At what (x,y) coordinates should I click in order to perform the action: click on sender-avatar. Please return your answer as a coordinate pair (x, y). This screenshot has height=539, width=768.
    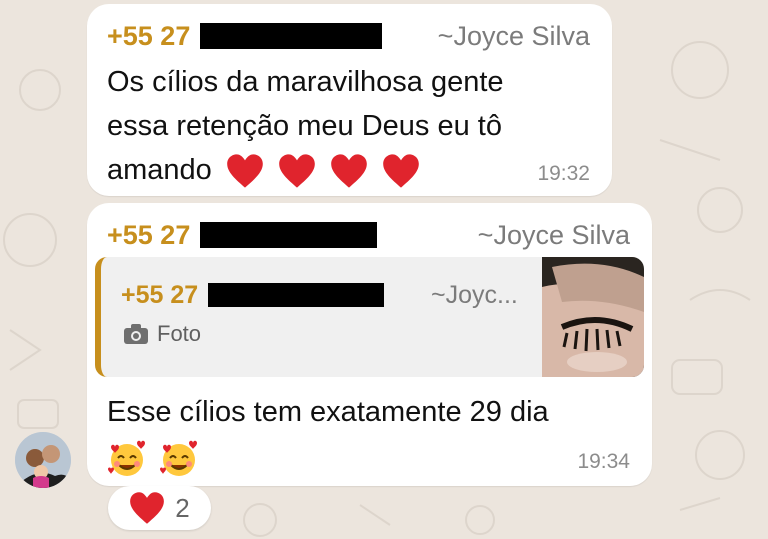
    Looking at the image, I should click on (43, 460).